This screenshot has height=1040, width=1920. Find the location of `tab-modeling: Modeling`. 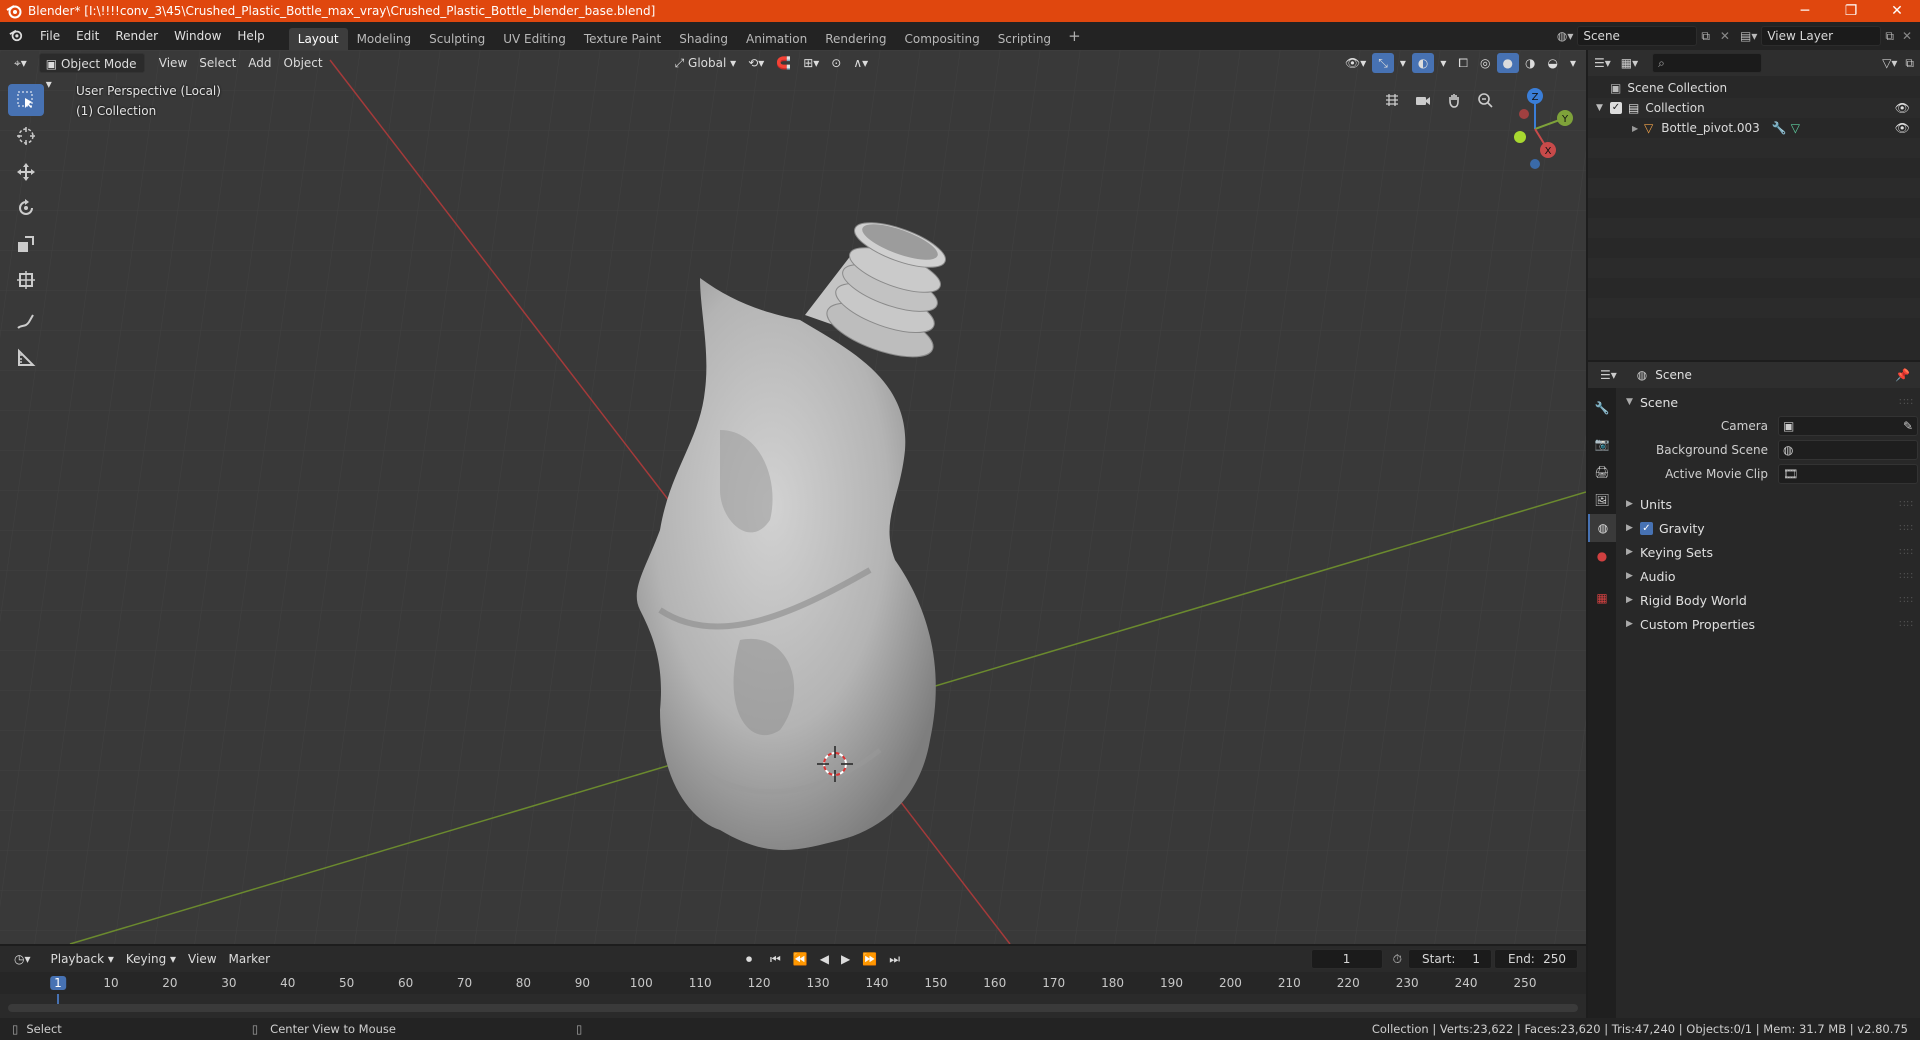

tab-modeling: Modeling is located at coordinates (384, 39).